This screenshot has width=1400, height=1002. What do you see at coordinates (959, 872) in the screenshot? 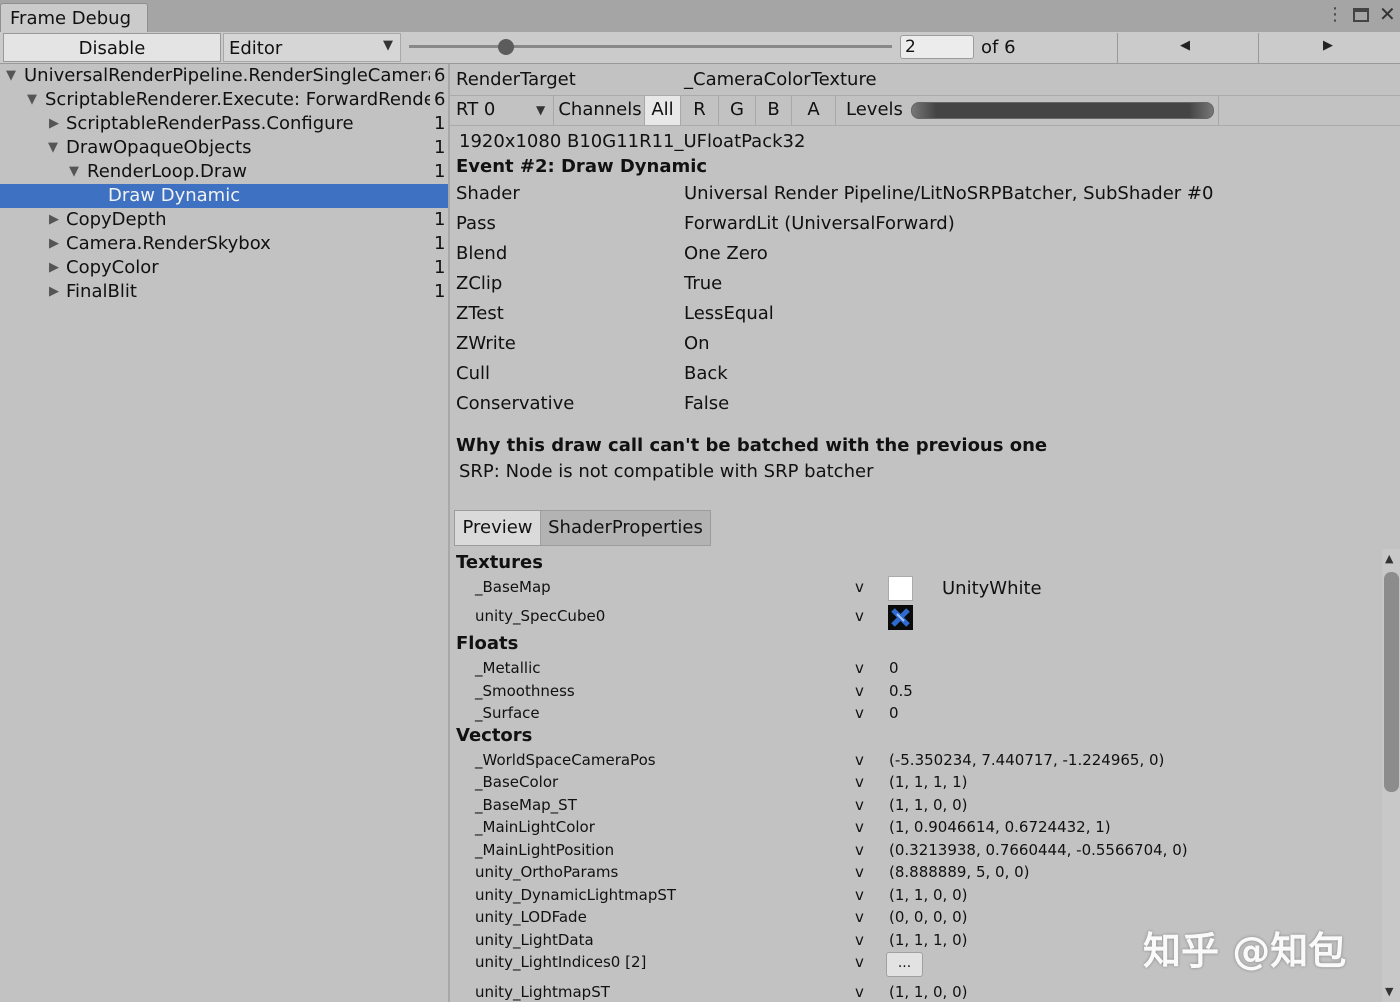
I see `property-value: (8.888889, 5, 0, 0)` at bounding box center [959, 872].